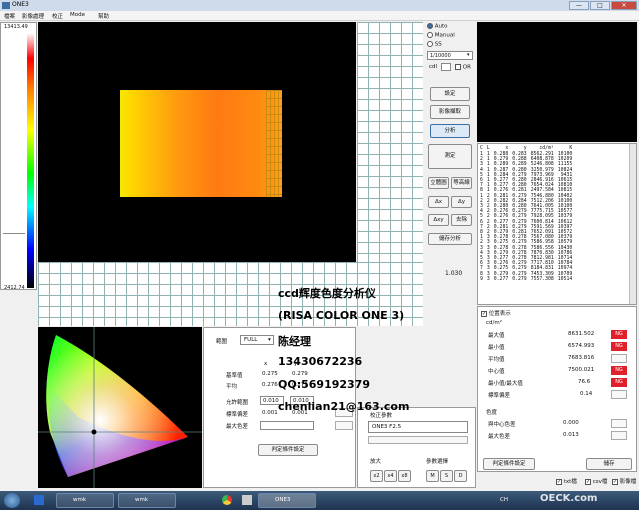  What do you see at coordinates (247, 500) in the screenshot?
I see `app-icon-small` at bounding box center [247, 500].